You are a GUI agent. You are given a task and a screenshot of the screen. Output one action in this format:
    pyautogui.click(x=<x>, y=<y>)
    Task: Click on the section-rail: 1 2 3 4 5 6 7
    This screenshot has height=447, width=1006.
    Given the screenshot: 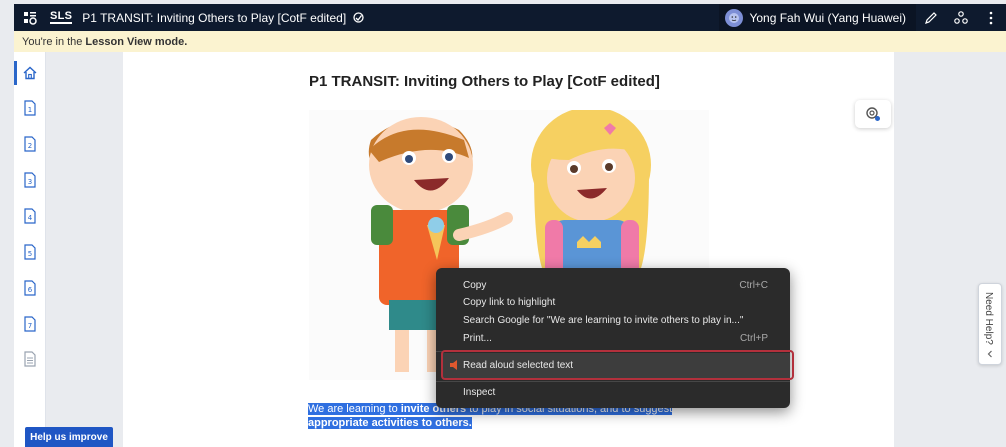 What is the action you would take?
    pyautogui.click(x=30, y=249)
    